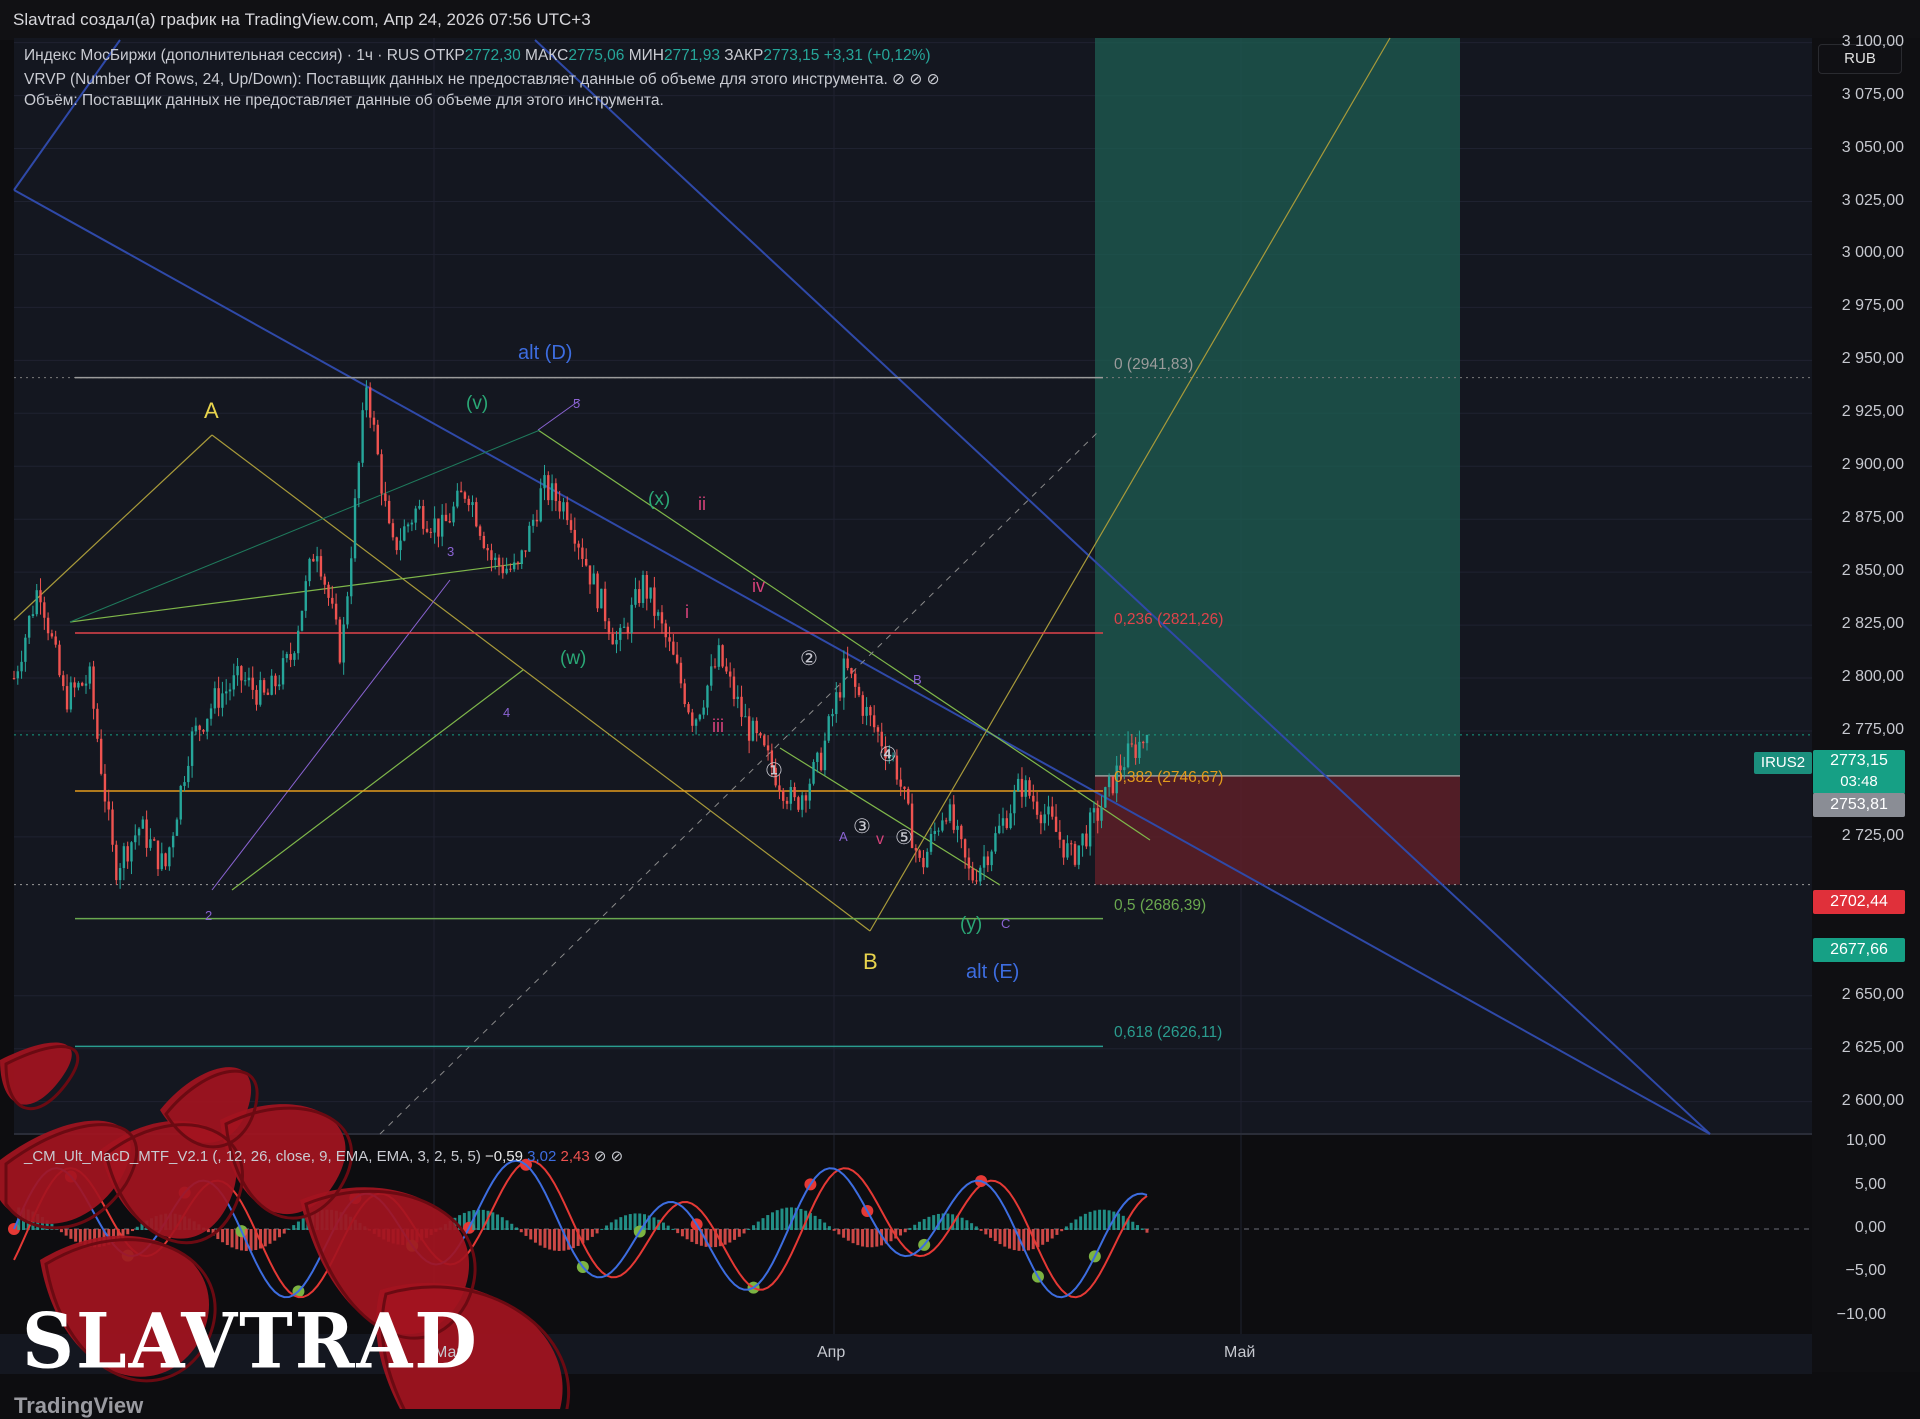 The image size is (1920, 1419). Describe the element at coordinates (758, 586) in the screenshot. I see `wave-label-iv: iv` at that location.